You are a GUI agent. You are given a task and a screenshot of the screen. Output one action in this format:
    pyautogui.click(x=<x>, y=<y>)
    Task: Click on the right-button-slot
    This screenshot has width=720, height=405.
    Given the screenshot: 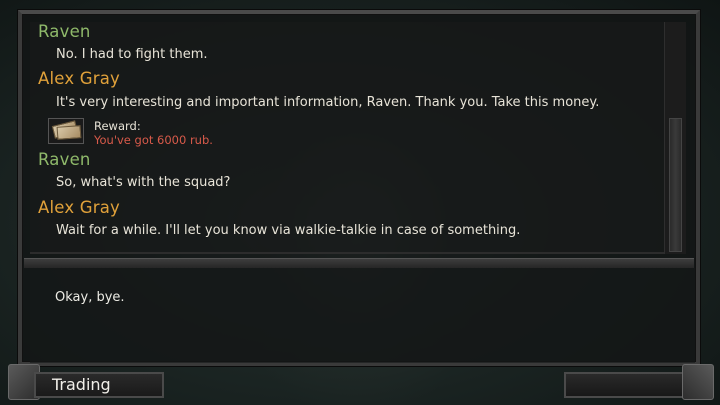 What is the action you would take?
    pyautogui.click(x=624, y=385)
    